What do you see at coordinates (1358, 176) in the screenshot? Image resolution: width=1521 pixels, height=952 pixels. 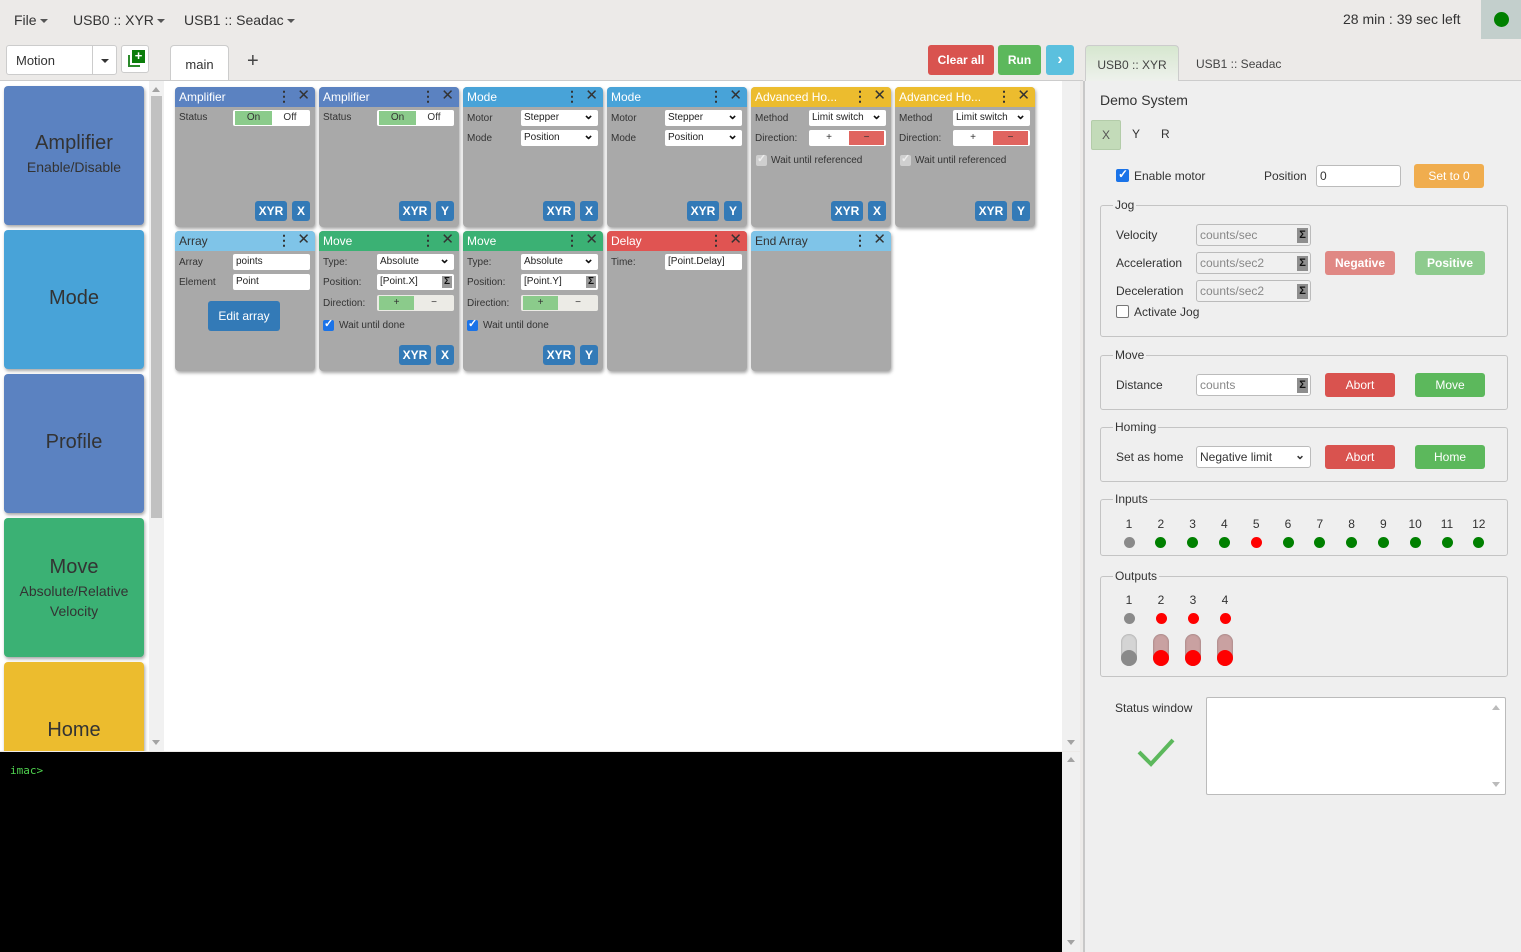 I see `position-input: 0` at bounding box center [1358, 176].